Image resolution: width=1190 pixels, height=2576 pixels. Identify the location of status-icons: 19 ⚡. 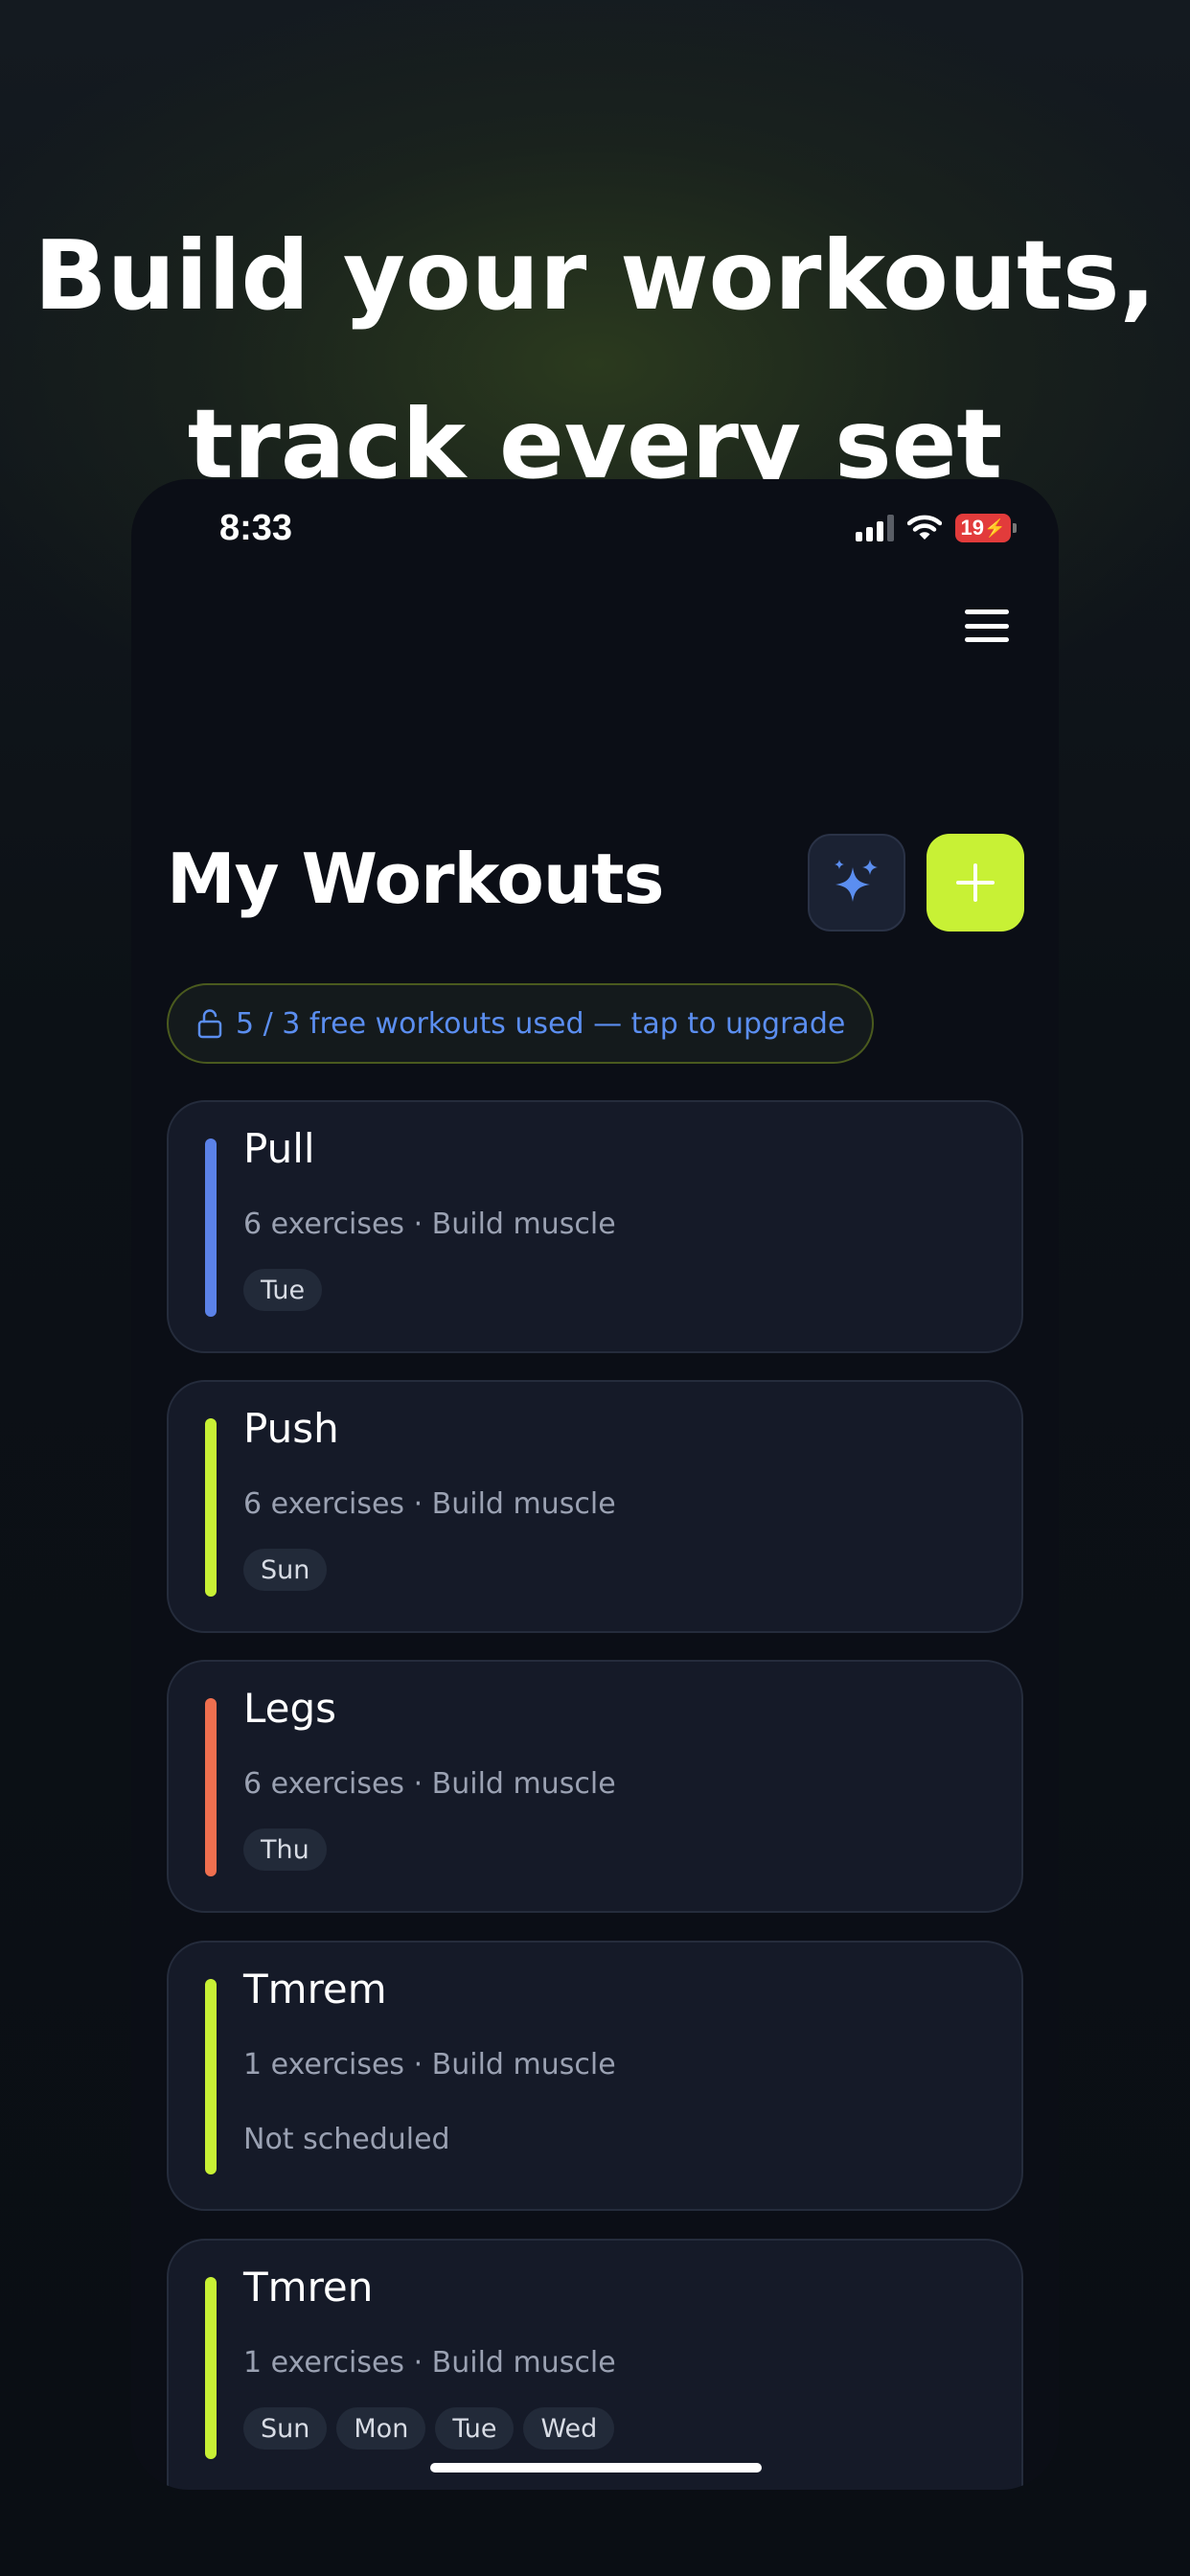
(936, 528).